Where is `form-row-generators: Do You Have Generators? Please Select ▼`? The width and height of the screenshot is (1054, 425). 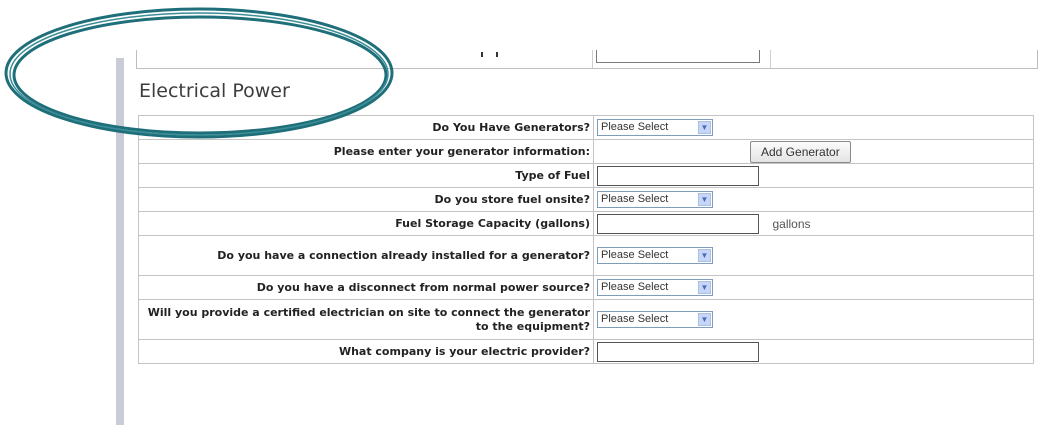 form-row-generators: Do You Have Generators? Please Select ▼ is located at coordinates (586, 127).